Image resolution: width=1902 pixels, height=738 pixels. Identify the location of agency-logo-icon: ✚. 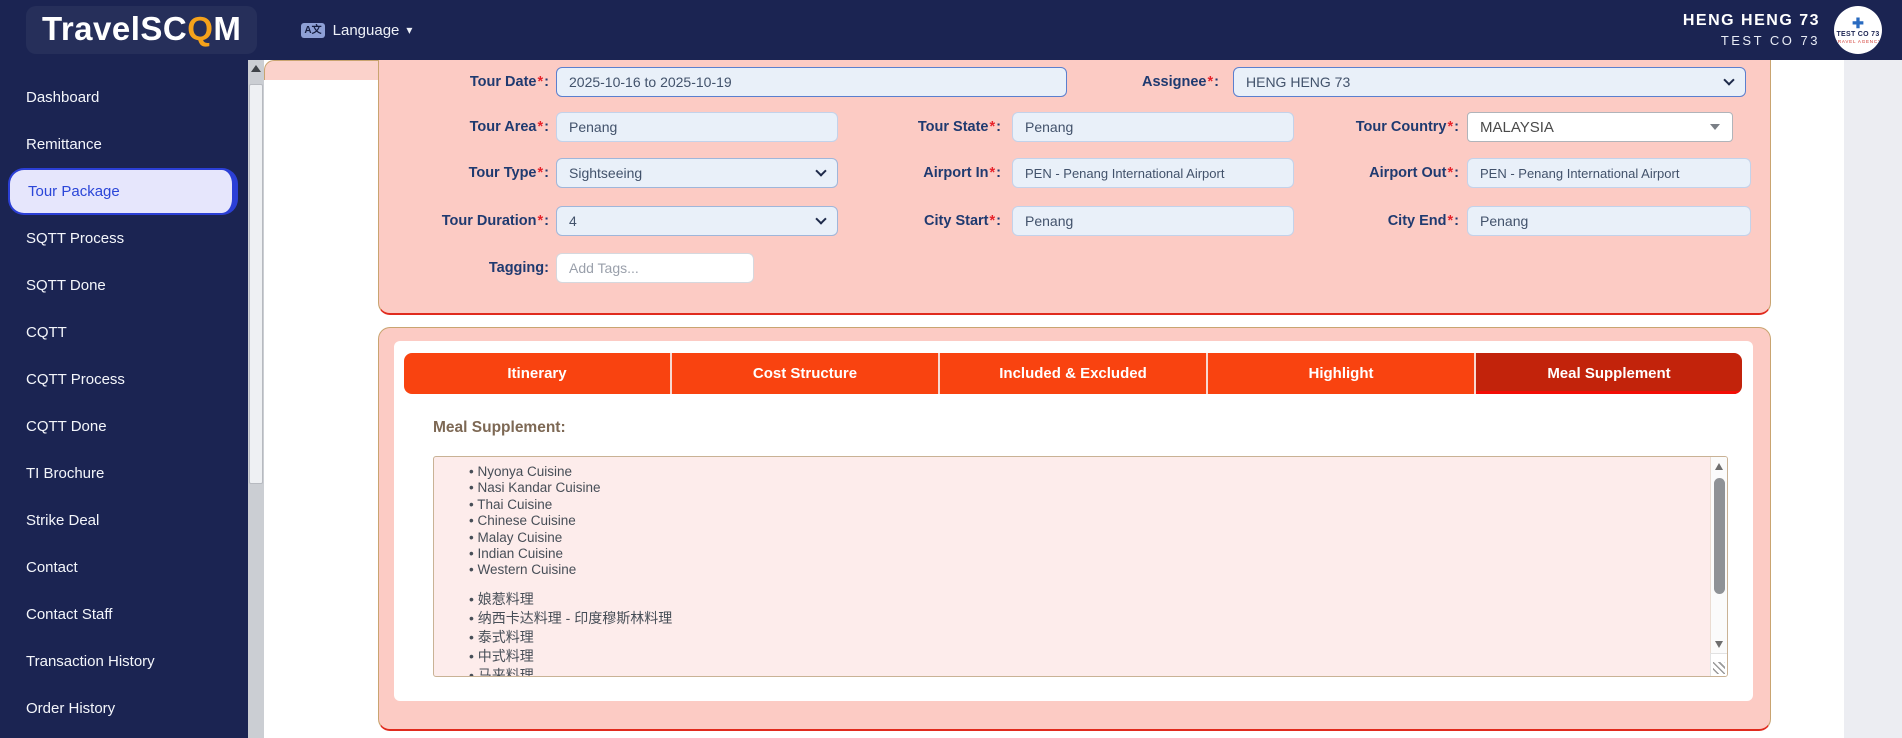
(1858, 22).